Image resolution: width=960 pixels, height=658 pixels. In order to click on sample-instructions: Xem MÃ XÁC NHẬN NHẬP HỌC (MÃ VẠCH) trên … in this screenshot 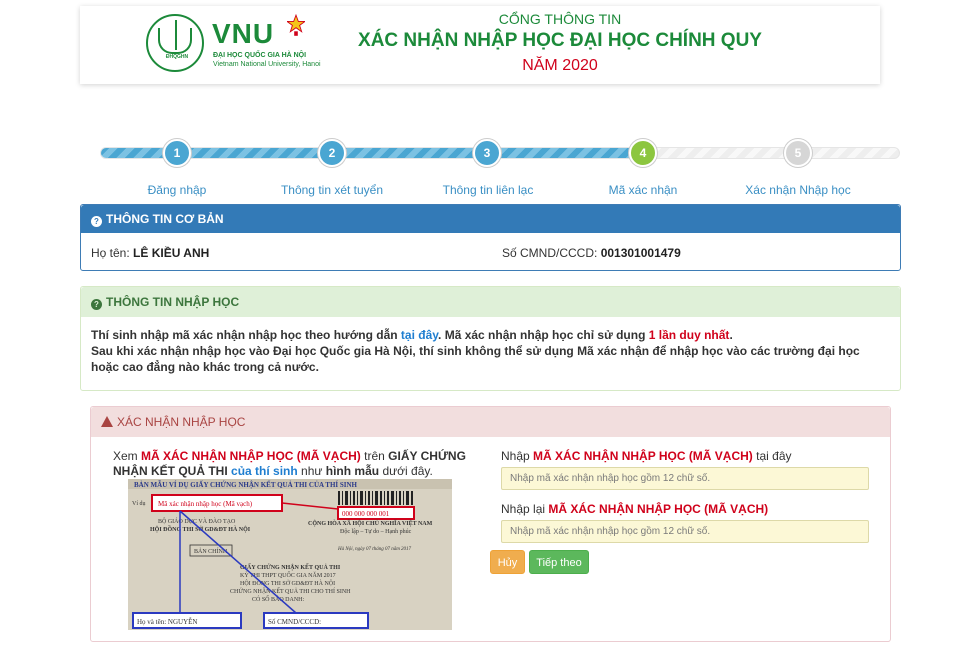, I will do `click(301, 464)`.